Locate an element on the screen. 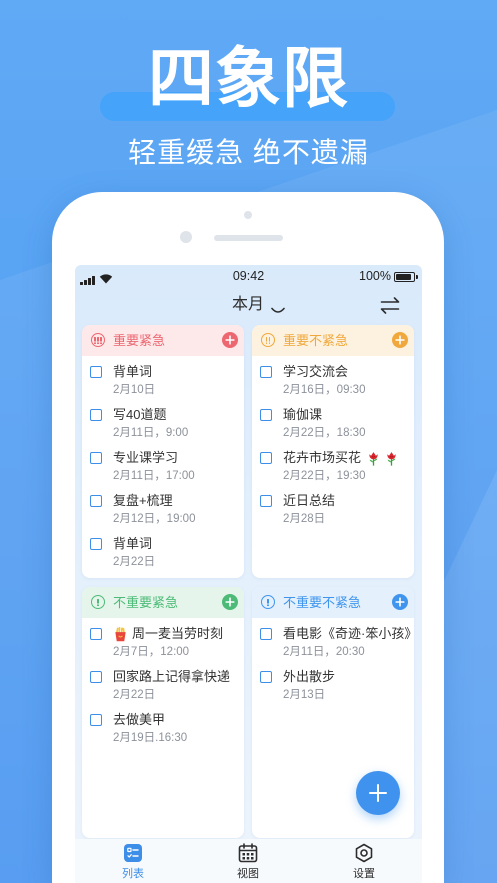 Image resolution: width=497 pixels, height=883 pixels. quadrant-header: 重要紧急 is located at coordinates (163, 340).